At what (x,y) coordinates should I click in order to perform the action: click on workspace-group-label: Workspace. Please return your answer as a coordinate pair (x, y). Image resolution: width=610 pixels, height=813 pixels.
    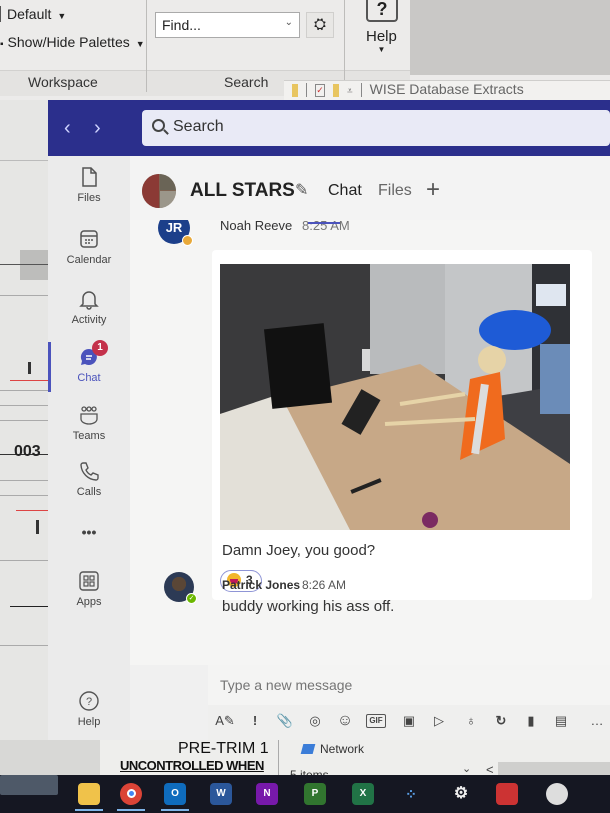
    Looking at the image, I should click on (63, 82).